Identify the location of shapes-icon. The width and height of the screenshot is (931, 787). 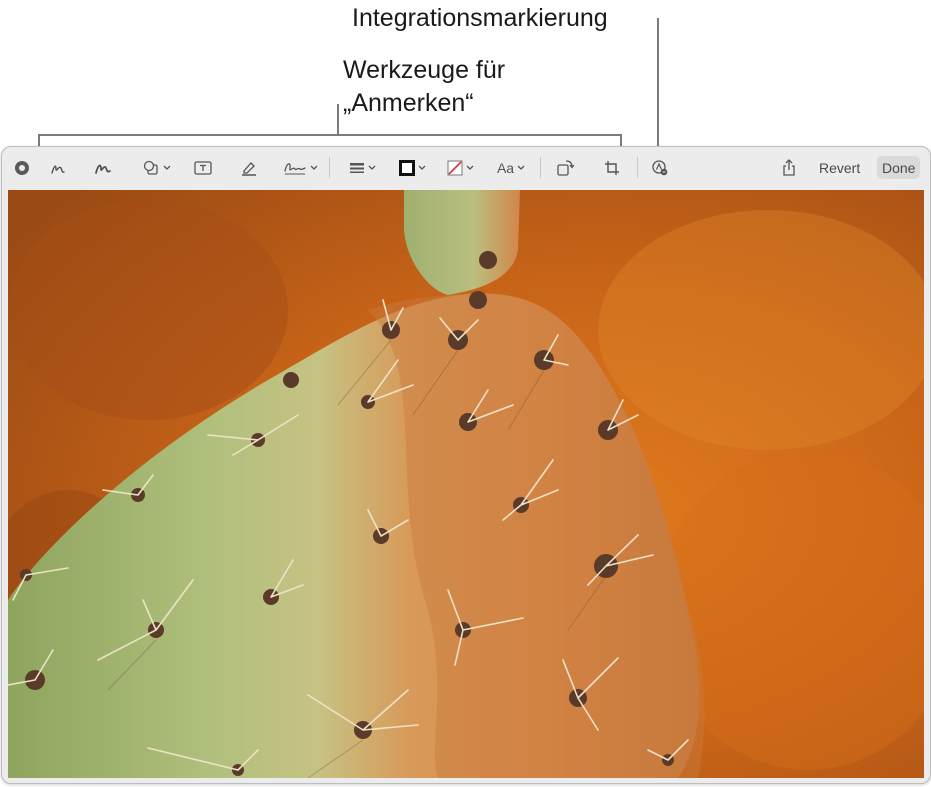
(150, 167).